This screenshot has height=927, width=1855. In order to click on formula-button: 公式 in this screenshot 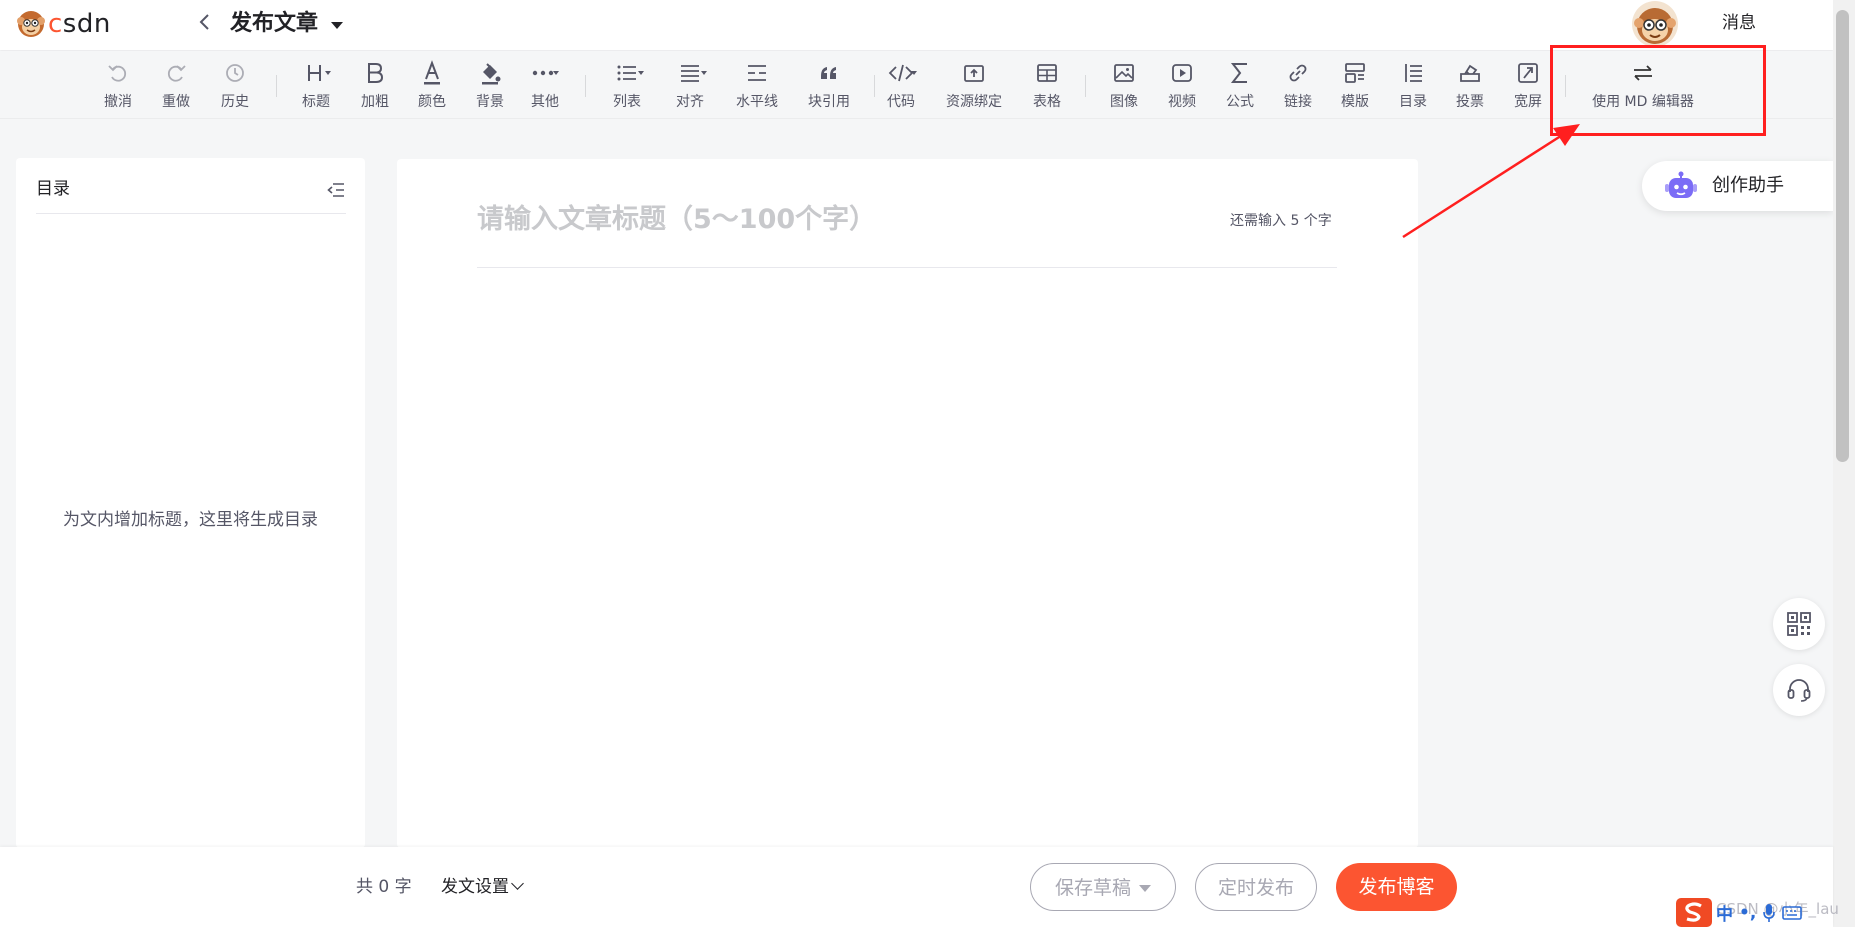, I will do `click(1240, 88)`.